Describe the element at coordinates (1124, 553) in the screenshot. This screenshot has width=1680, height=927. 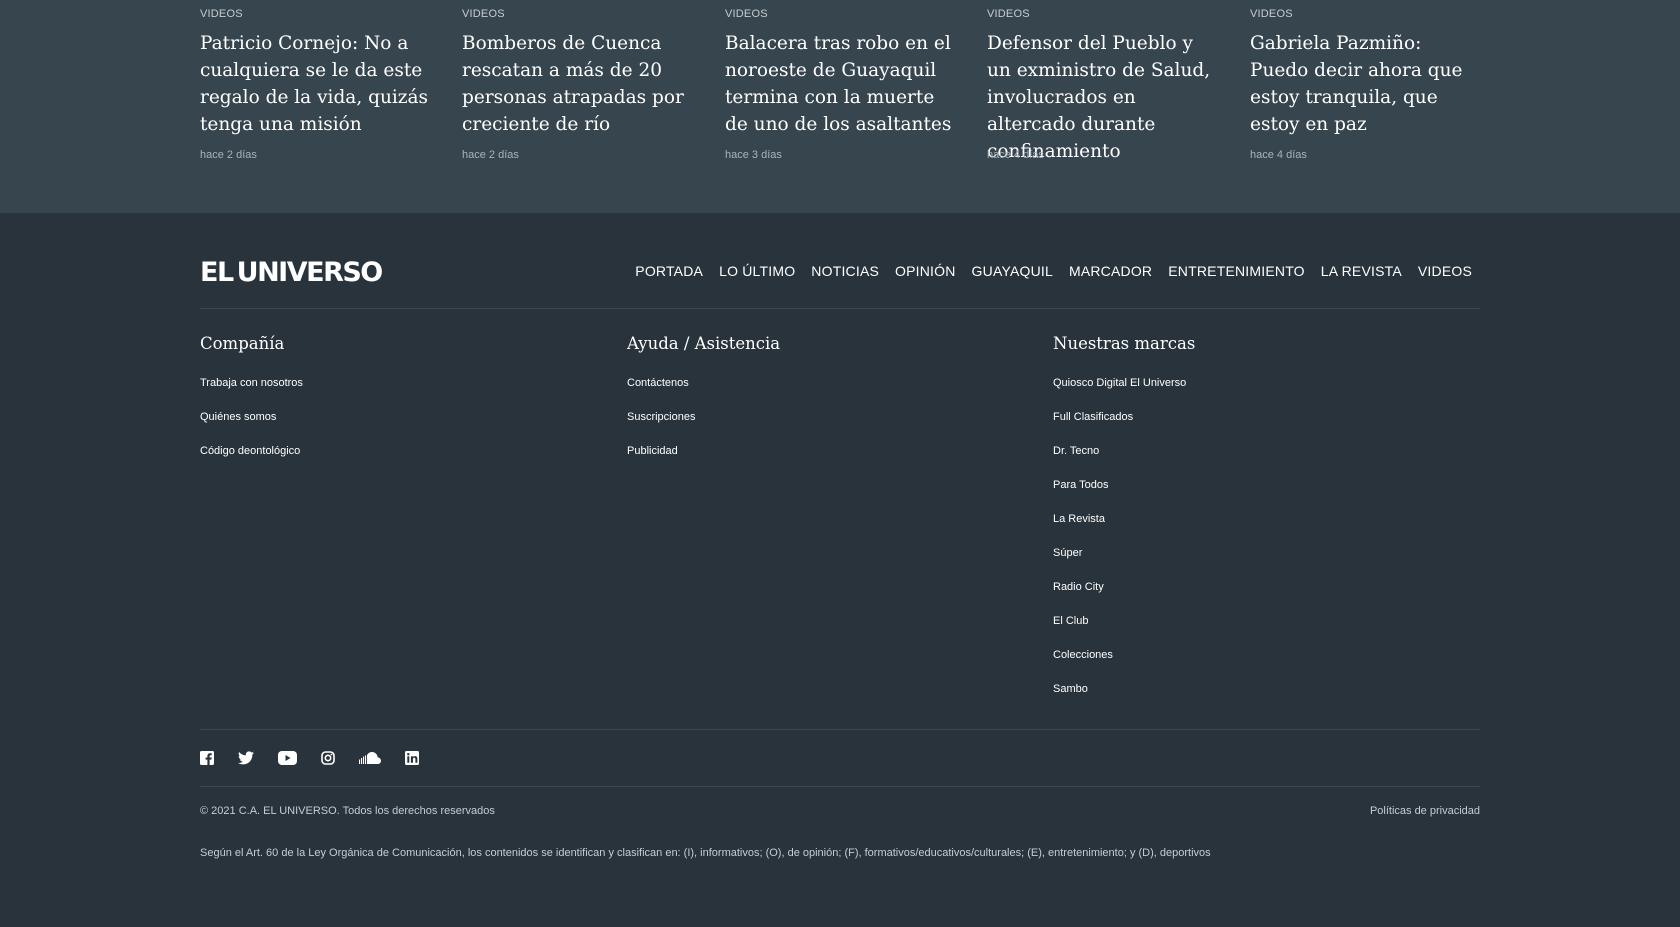
I see `footer-link: Súper` at that location.